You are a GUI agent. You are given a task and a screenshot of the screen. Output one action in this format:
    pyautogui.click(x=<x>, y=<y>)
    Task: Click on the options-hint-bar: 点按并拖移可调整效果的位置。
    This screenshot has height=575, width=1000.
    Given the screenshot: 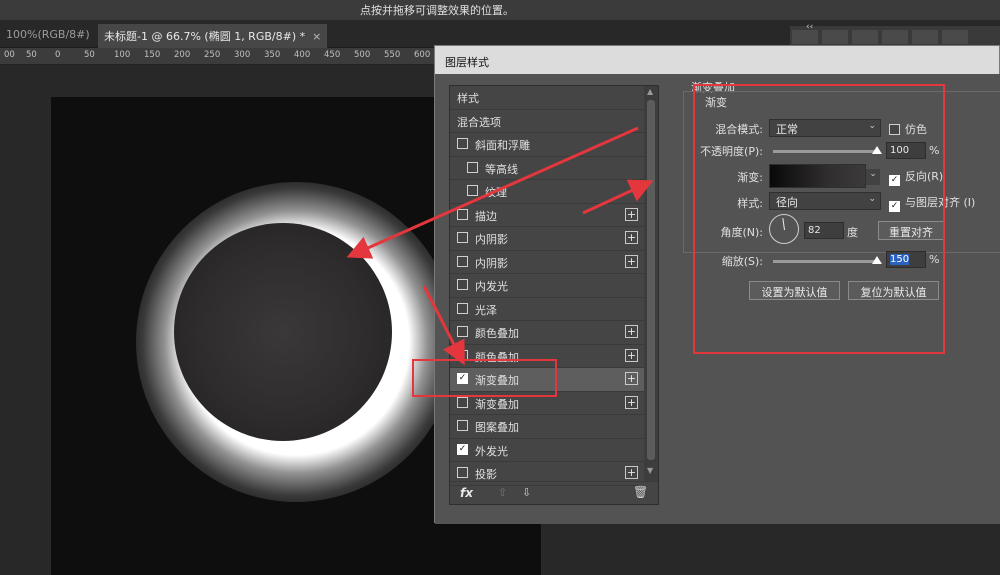 What is the action you would take?
    pyautogui.click(x=500, y=10)
    